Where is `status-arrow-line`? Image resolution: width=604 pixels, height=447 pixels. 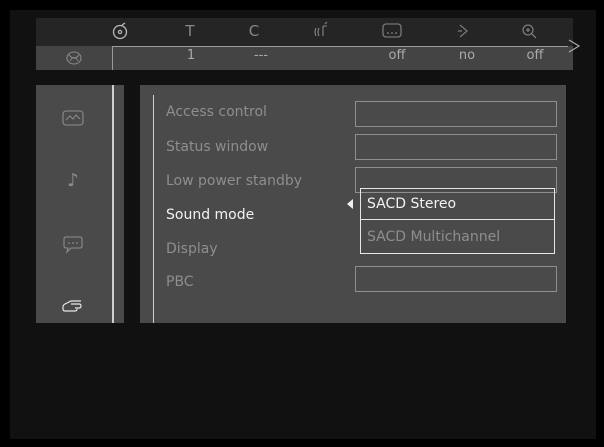
status-arrow-line is located at coordinates (340, 46).